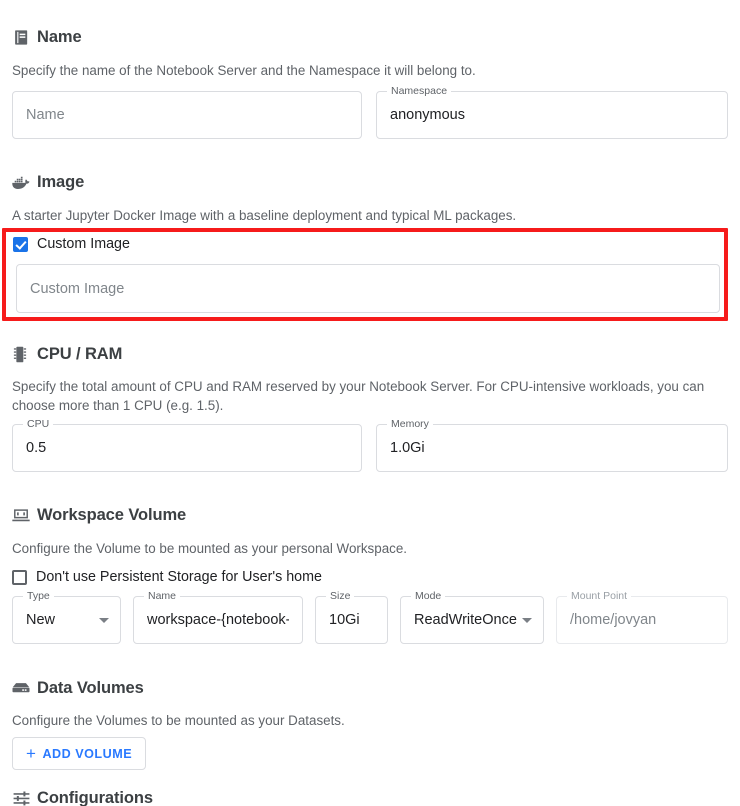 This screenshot has height=806, width=740. I want to click on custom-image-checkbox-label: Custom Image, so click(83, 244).